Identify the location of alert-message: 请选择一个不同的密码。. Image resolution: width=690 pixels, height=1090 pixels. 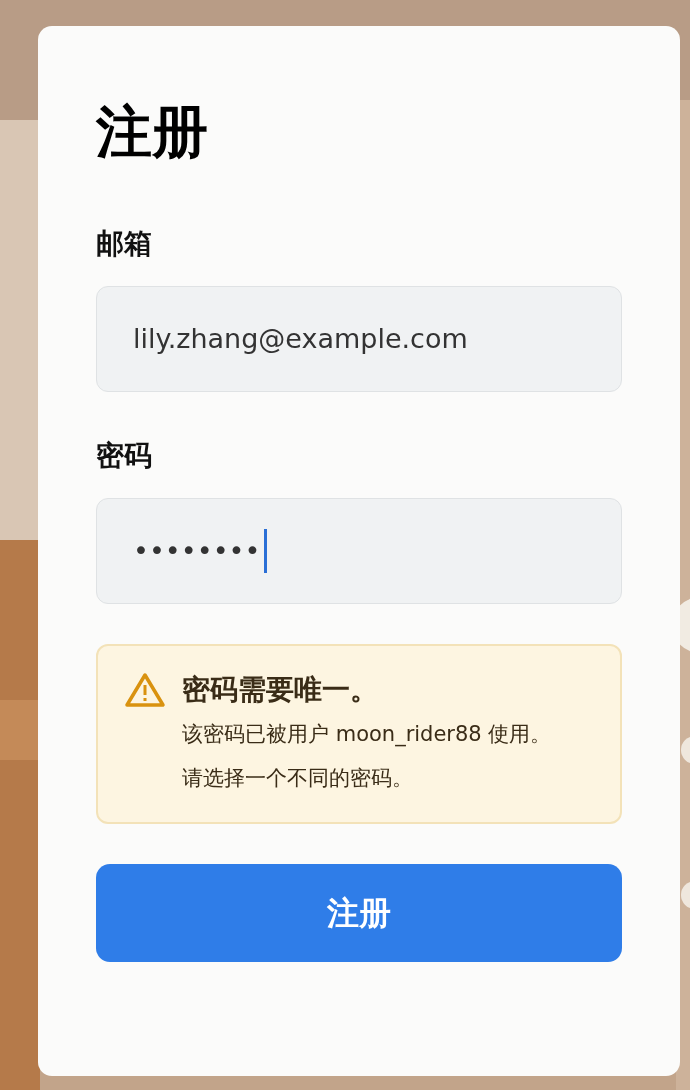
(298, 778).